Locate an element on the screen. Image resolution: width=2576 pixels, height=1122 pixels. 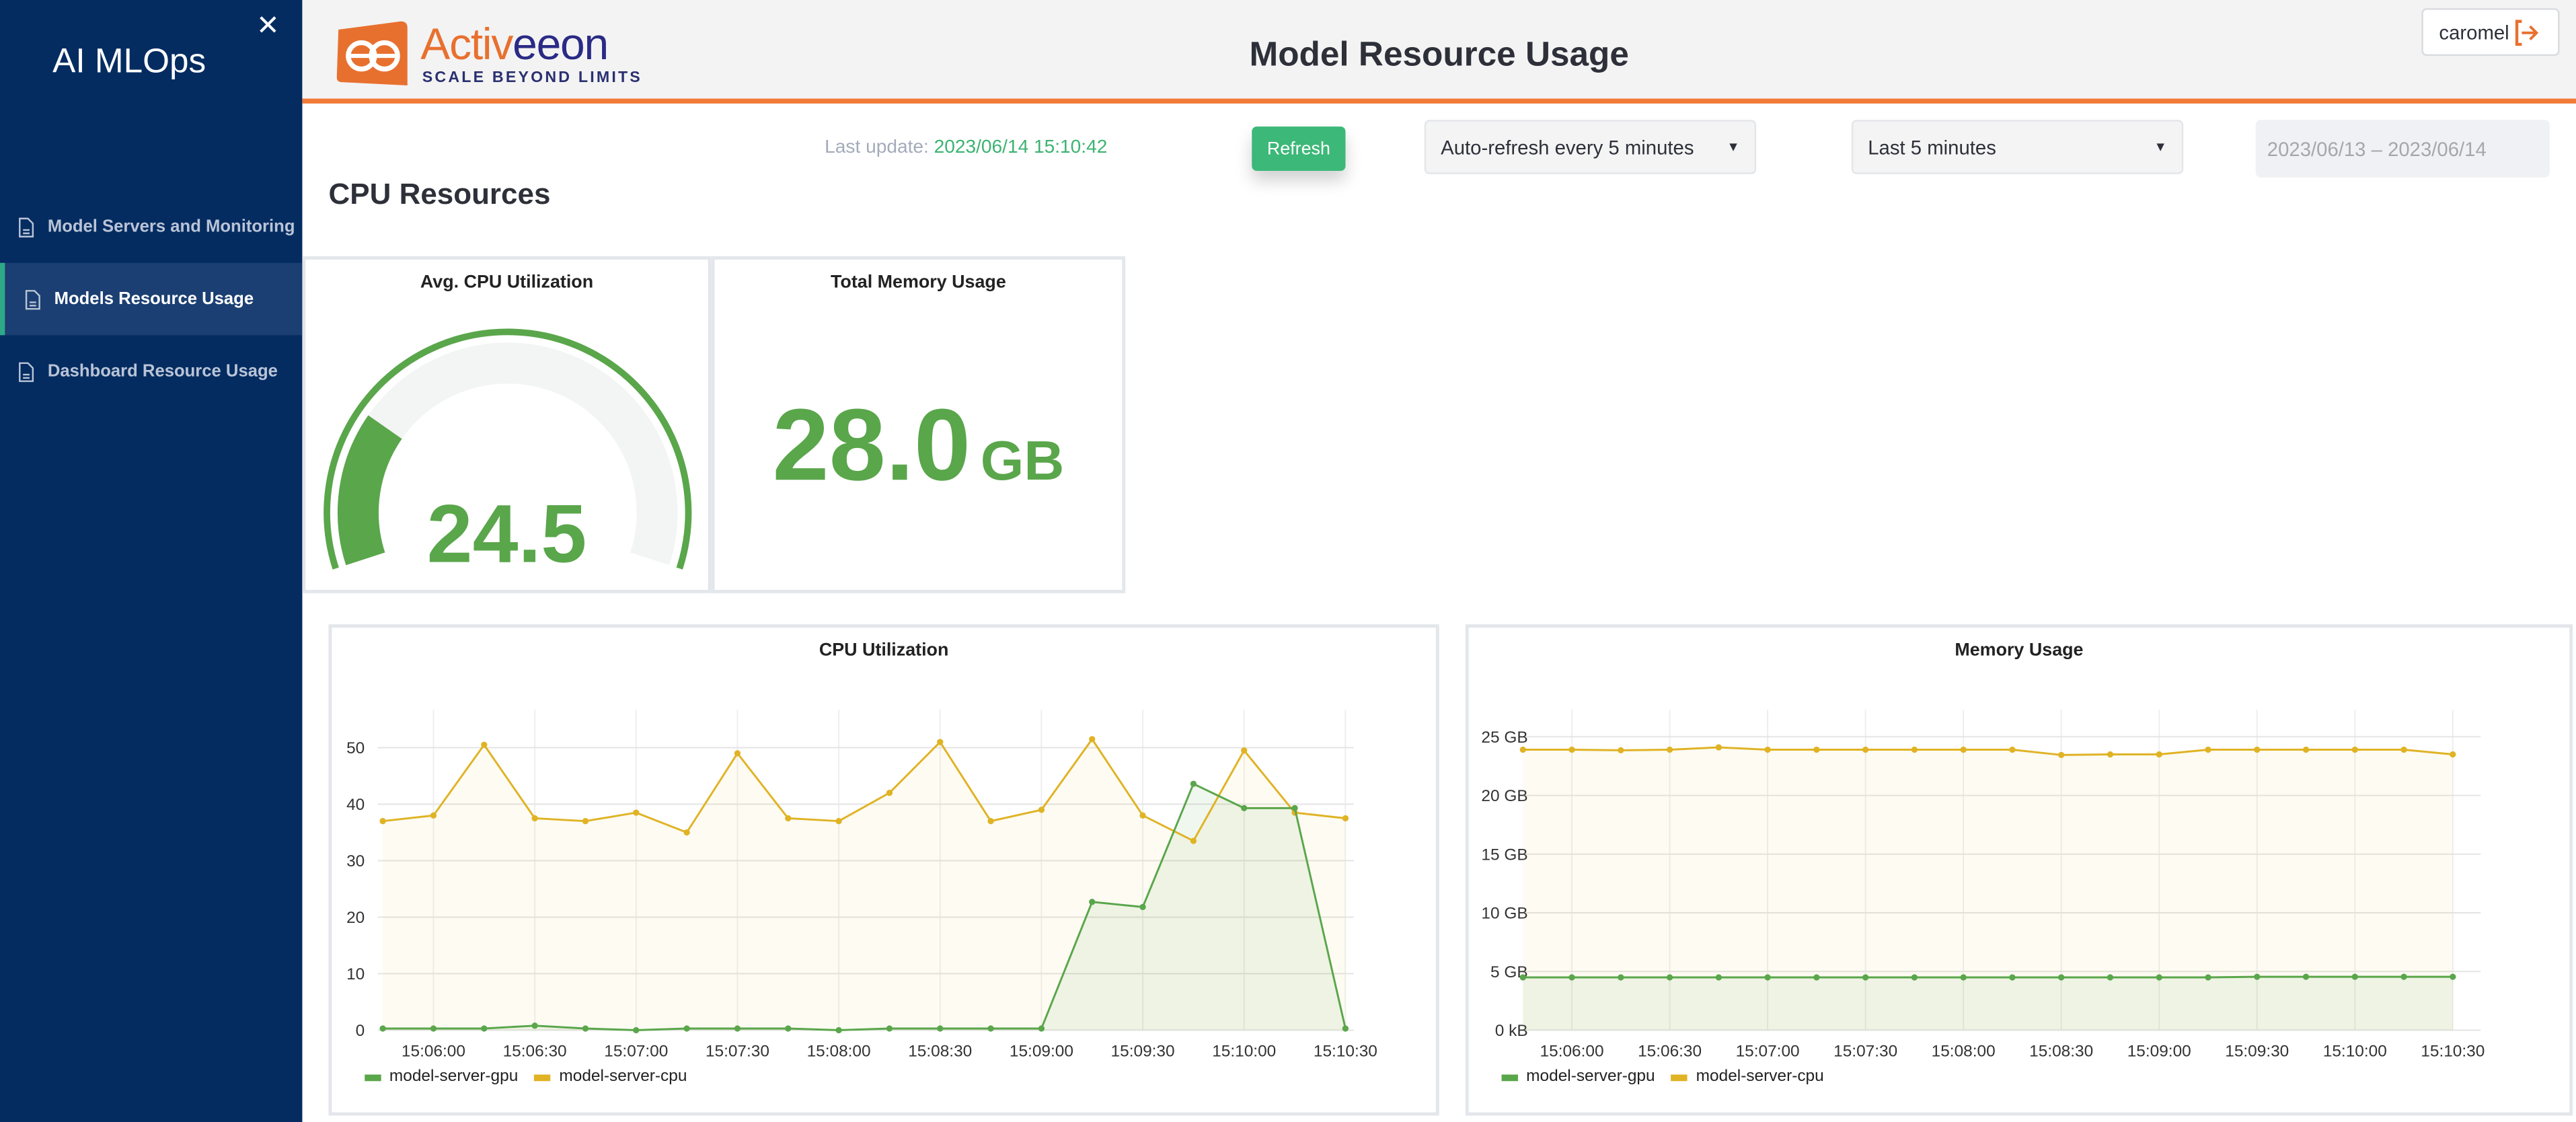
last-update: Last update: 2023/06/14 15:10:42 is located at coordinates (966, 148).